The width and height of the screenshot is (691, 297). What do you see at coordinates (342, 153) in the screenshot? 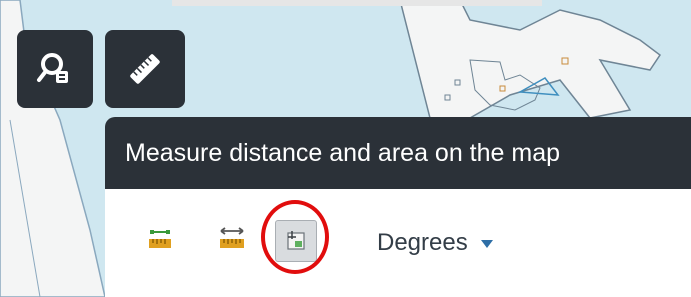
I see `tooltip-text: Measure distance and area on the map` at bounding box center [342, 153].